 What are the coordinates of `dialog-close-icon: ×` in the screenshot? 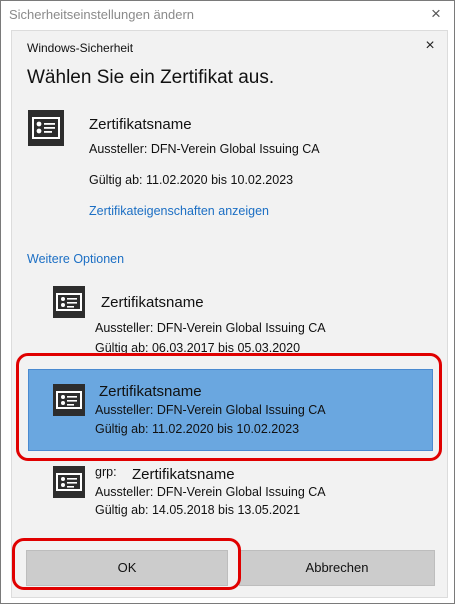 It's located at (430, 46).